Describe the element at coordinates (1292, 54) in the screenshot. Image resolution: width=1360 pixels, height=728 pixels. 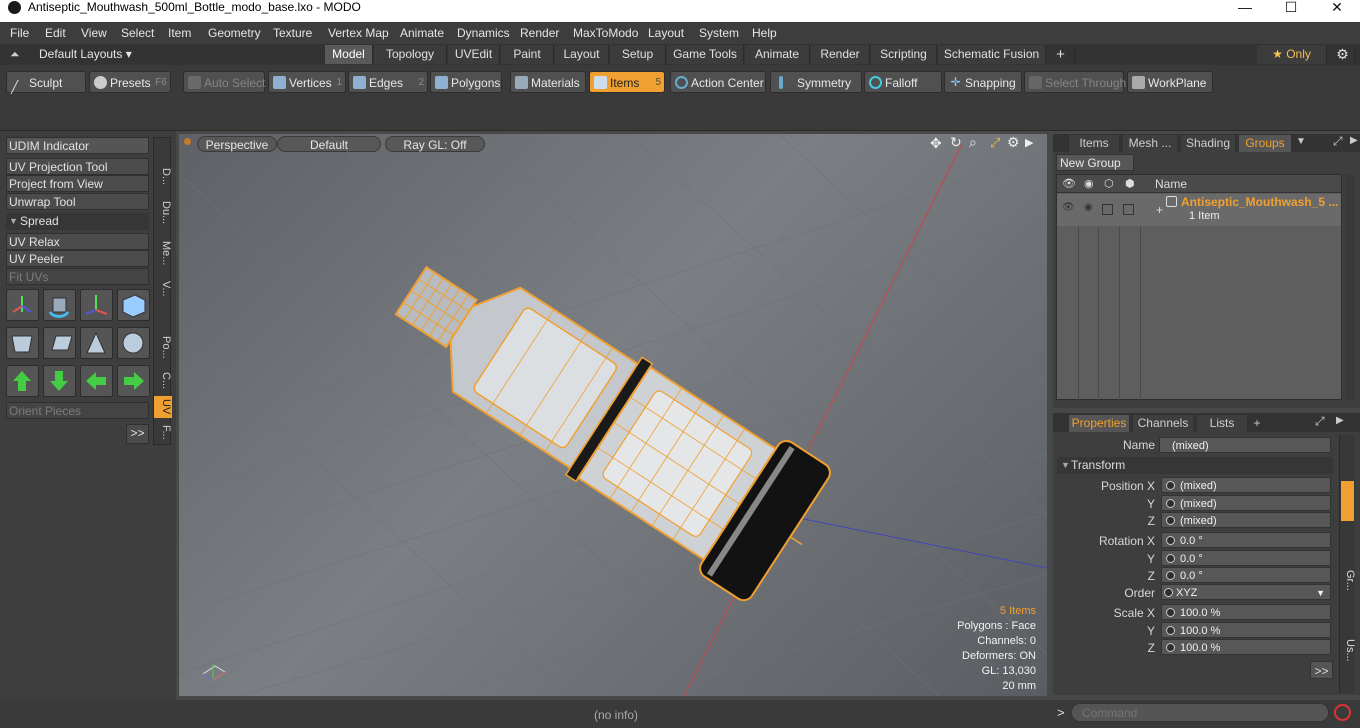
I see `only-toggle: ★ Only` at that location.